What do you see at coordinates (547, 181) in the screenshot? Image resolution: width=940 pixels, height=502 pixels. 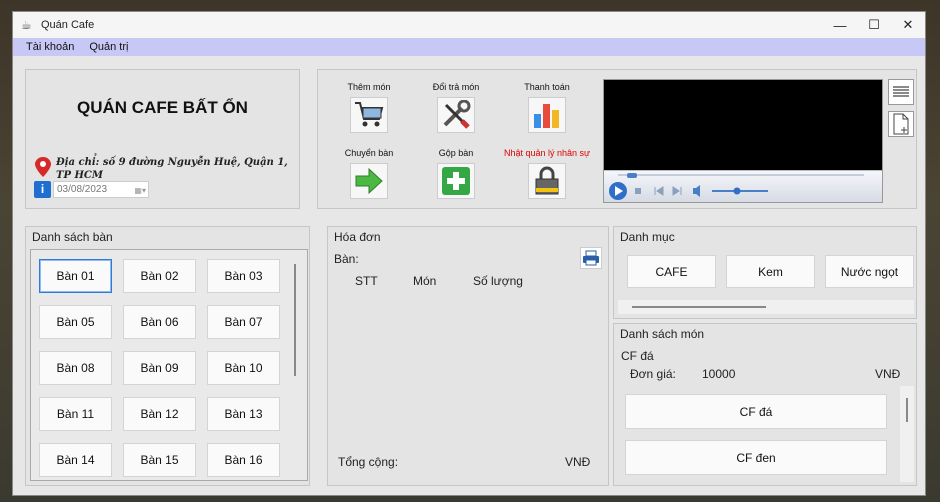 I see `lock-icon` at bounding box center [547, 181].